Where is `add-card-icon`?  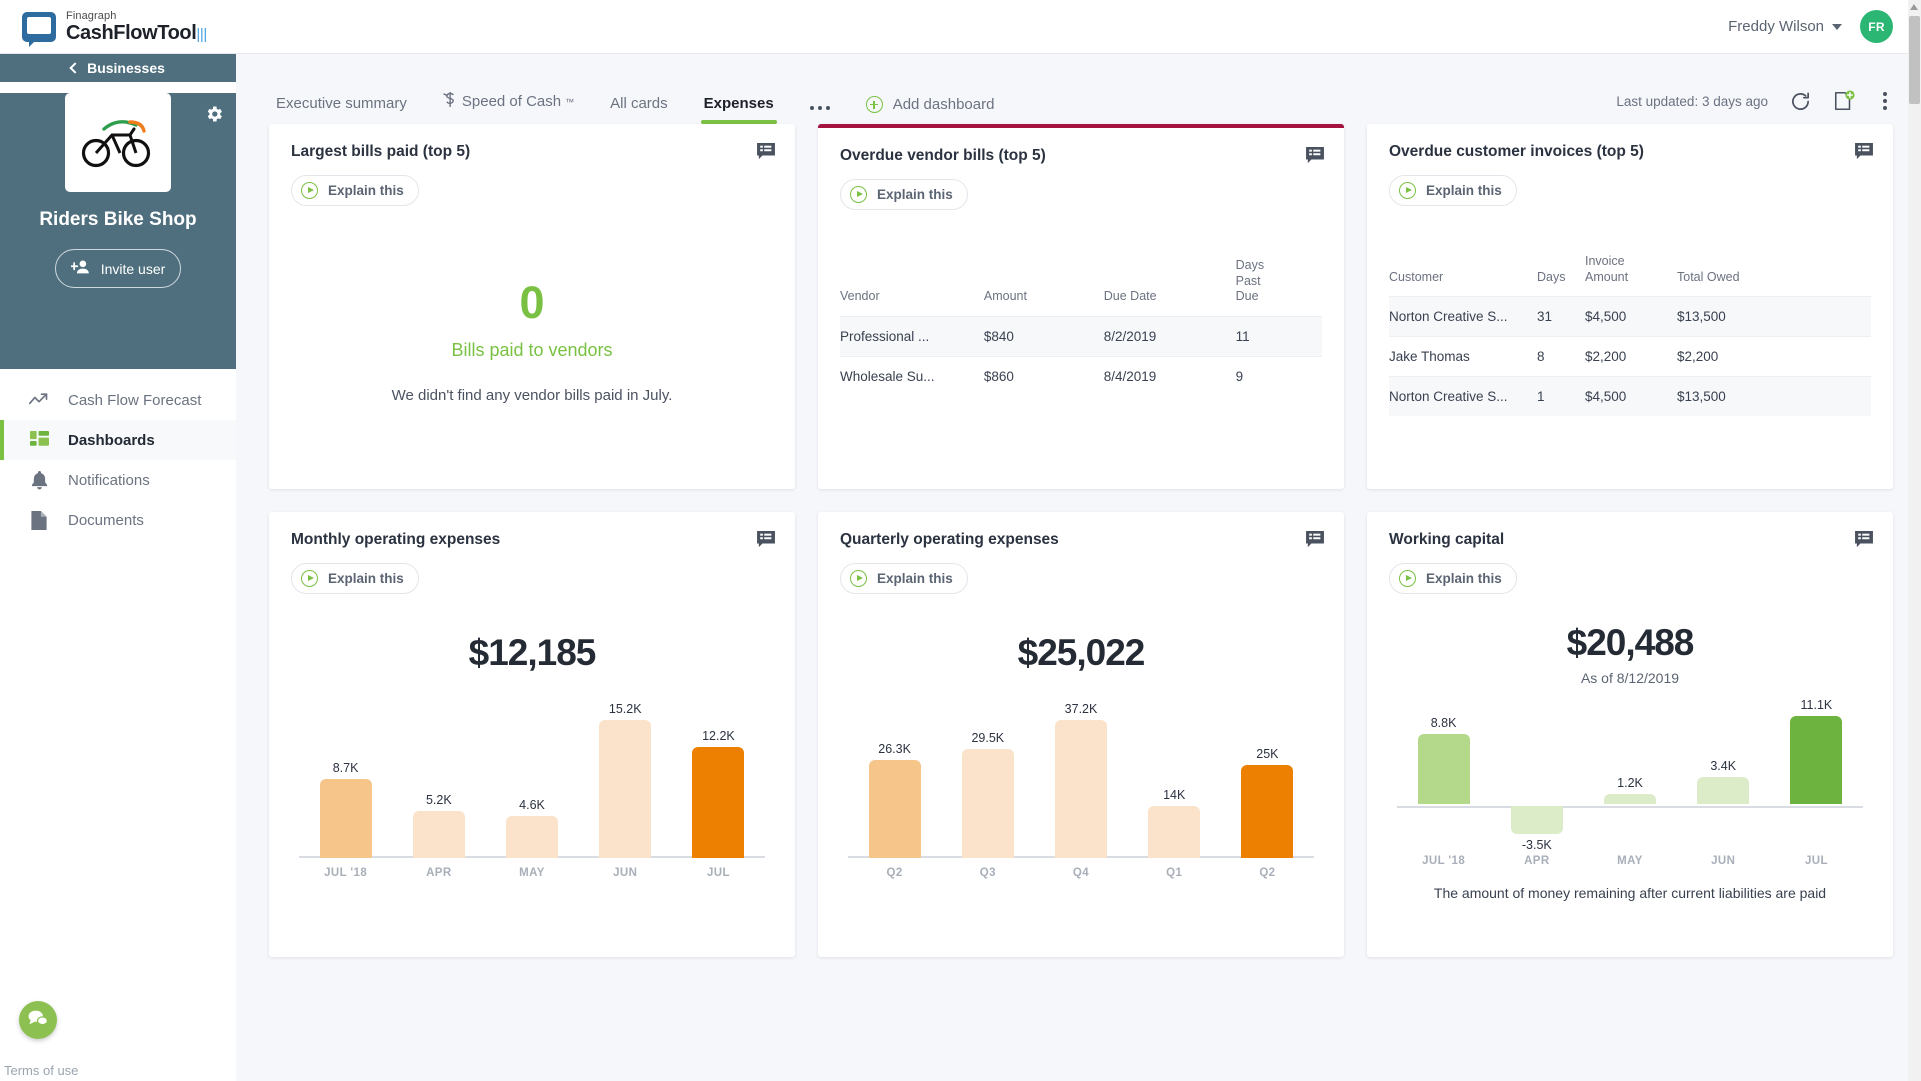
add-card-icon is located at coordinates (1844, 101).